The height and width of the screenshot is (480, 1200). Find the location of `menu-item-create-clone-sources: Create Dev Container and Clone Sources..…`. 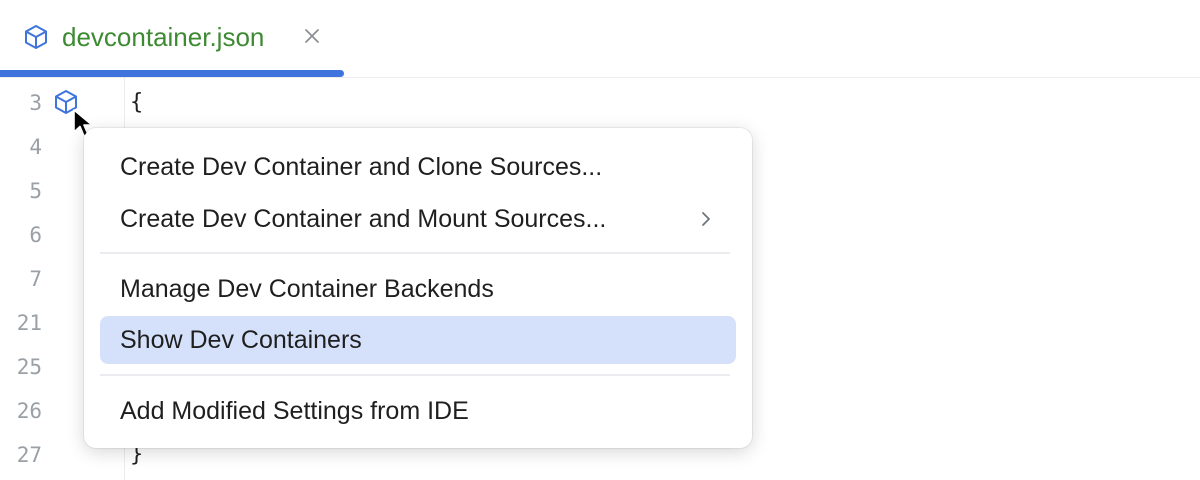

menu-item-create-clone-sources: Create Dev Container and Clone Sources..… is located at coordinates (418, 167).